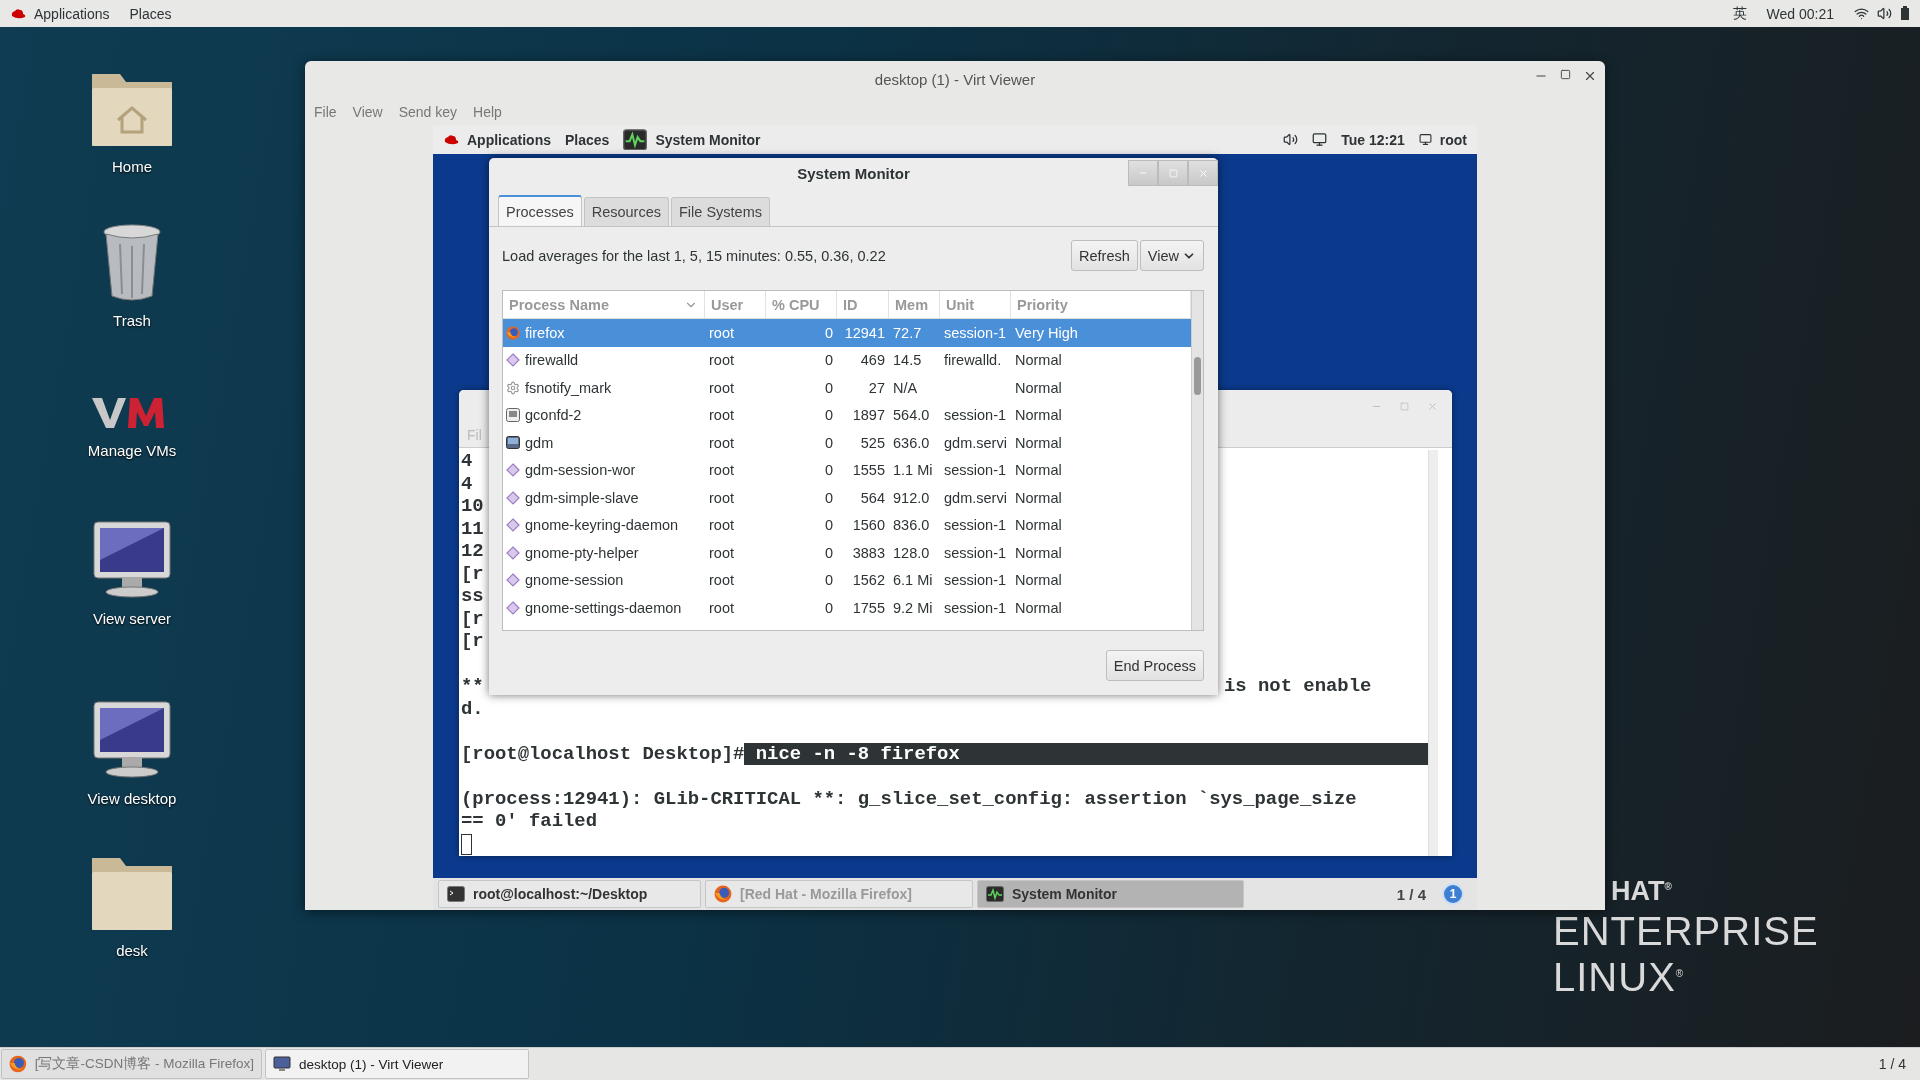 The width and height of the screenshot is (1920, 1080). What do you see at coordinates (907, 360) in the screenshot?
I see `table-cell-text: 14.5` at bounding box center [907, 360].